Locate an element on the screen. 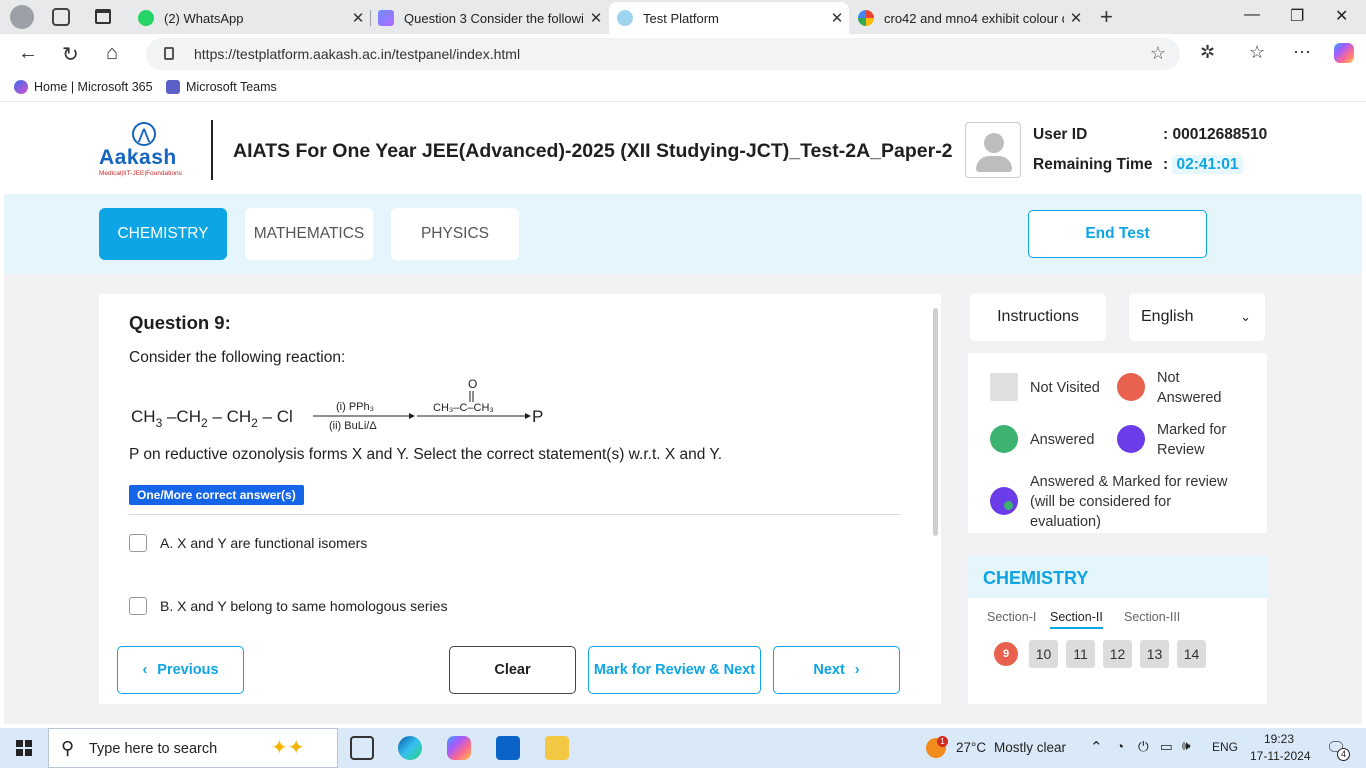  palette-question-14: 14 is located at coordinates (1191, 654).